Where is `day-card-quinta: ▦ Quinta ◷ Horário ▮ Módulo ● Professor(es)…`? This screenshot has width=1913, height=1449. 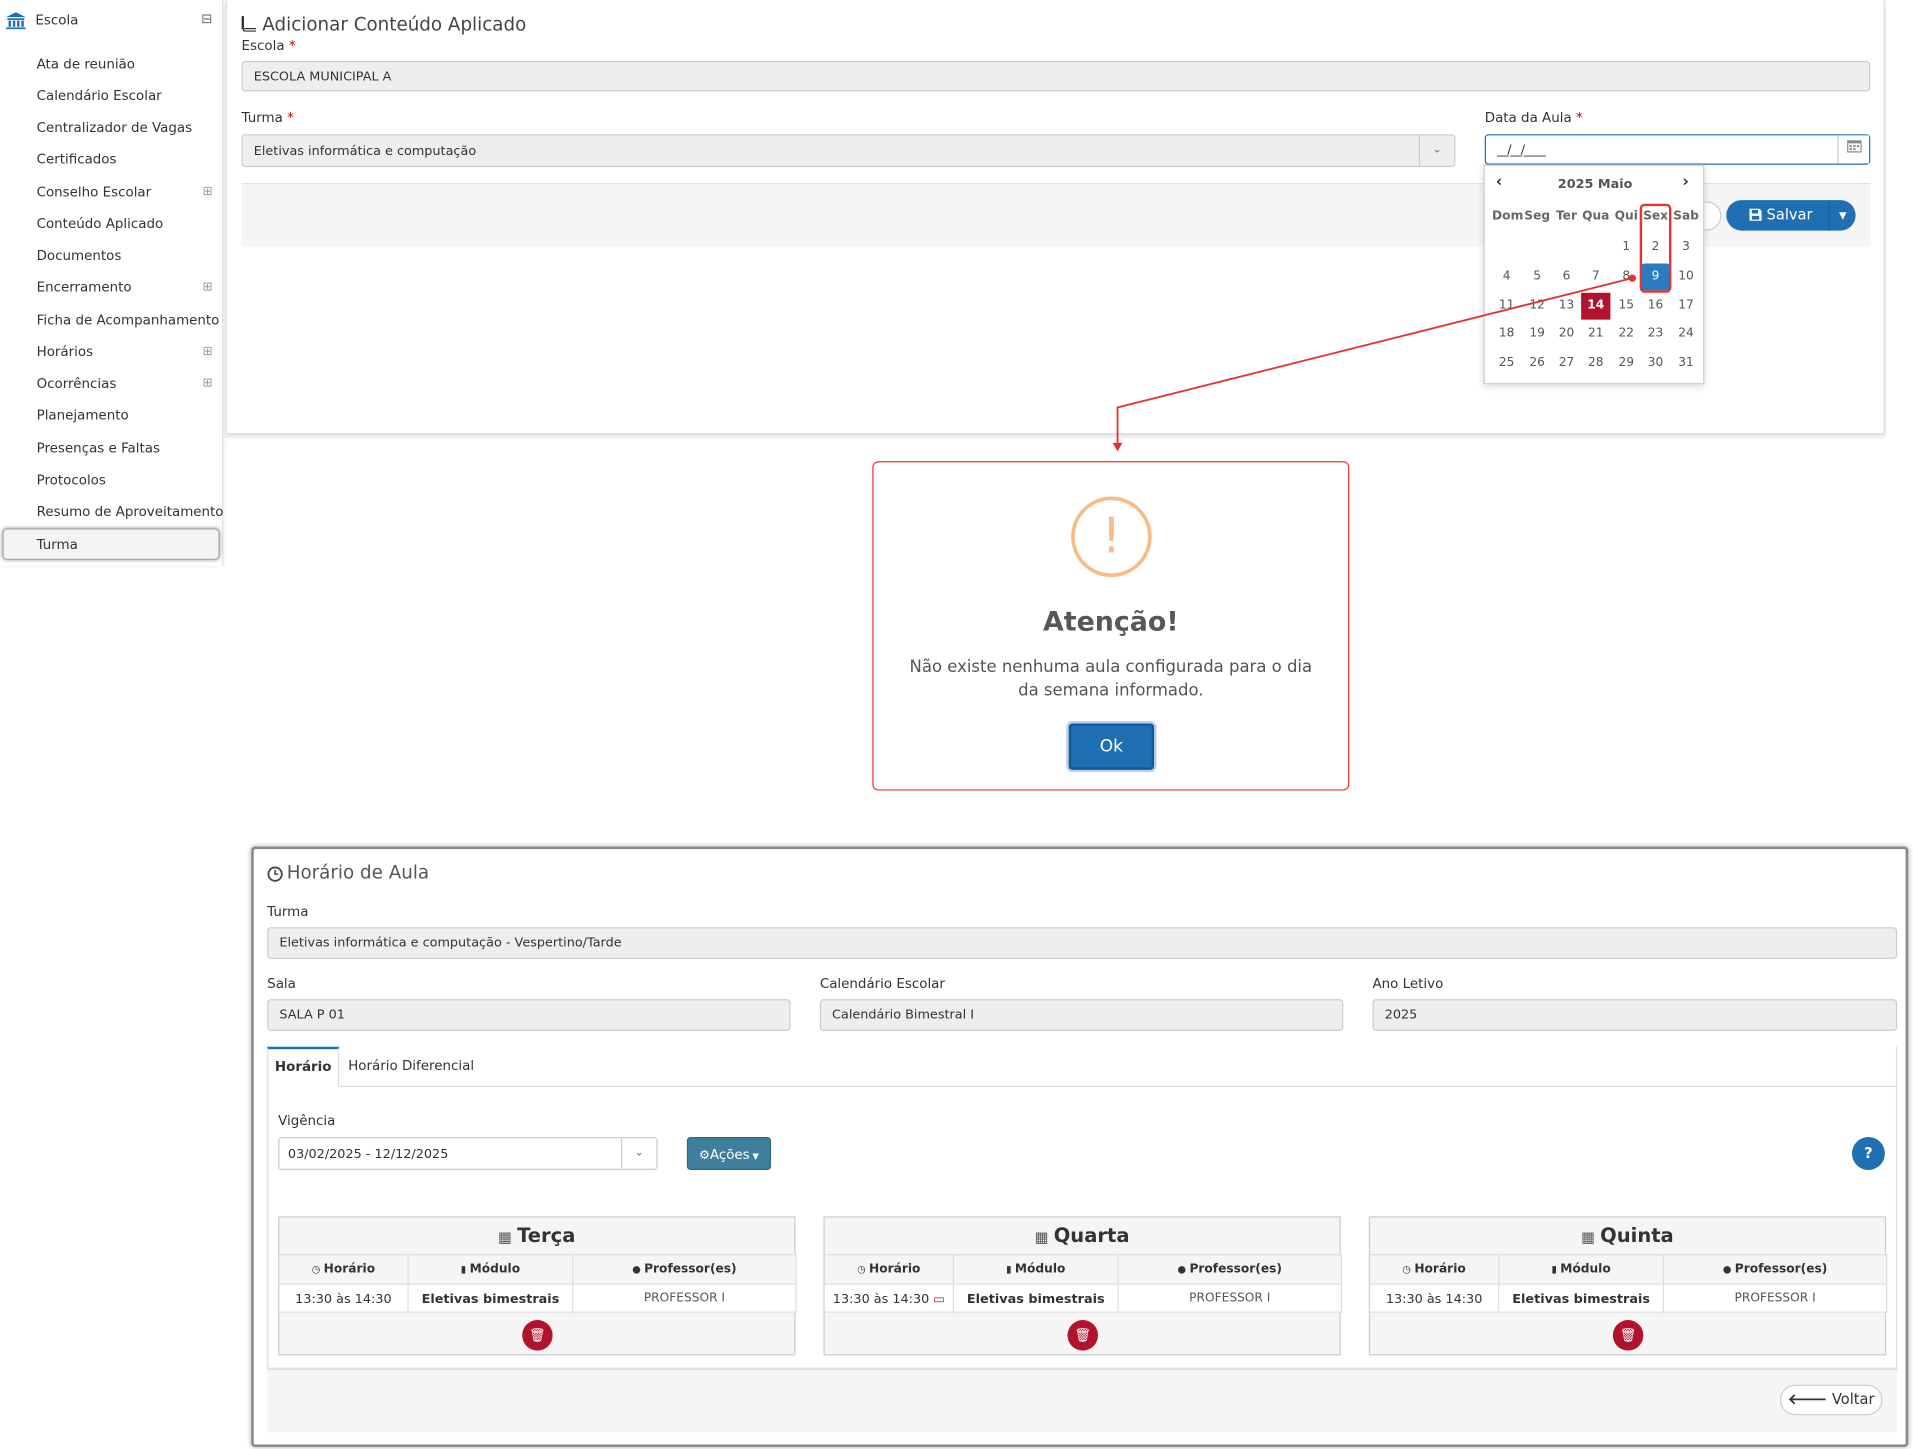 day-card-quinta: ▦ Quinta ◷ Horário ▮ Módulo ● Professor(es)… is located at coordinates (1628, 1286).